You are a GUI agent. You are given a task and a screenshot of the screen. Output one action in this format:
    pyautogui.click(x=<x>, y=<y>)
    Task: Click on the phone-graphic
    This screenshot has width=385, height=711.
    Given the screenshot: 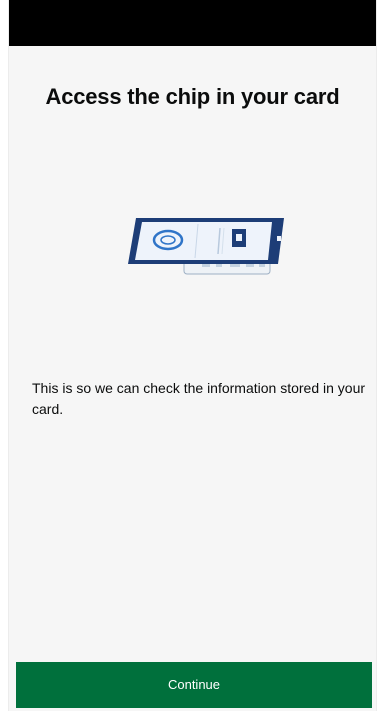 What is the action you would take?
    pyautogui.click(x=206, y=241)
    